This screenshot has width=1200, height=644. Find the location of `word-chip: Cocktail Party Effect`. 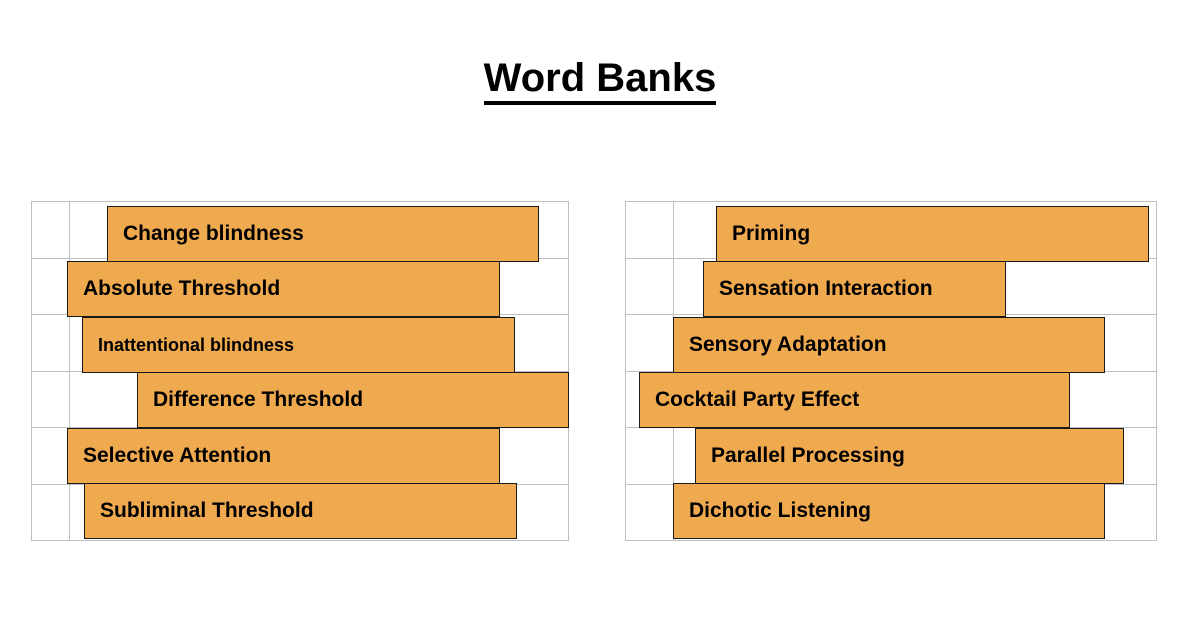

word-chip: Cocktail Party Effect is located at coordinates (854, 400).